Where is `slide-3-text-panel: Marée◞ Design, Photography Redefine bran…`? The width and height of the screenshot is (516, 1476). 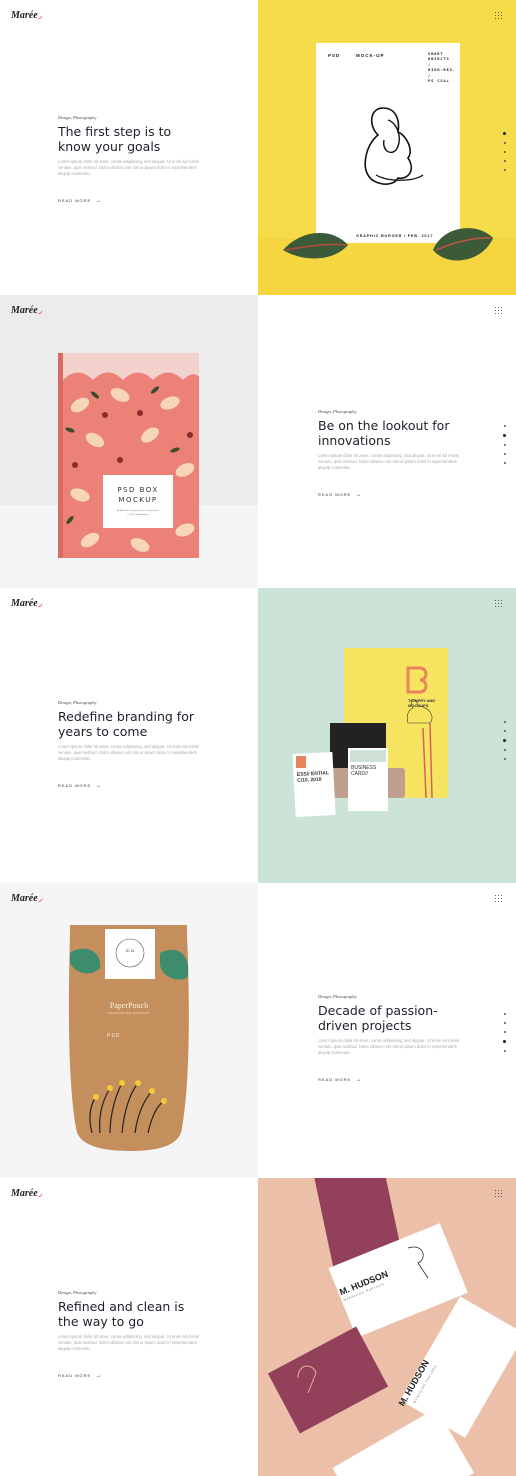
slide-3-text-panel: Marée◞ Design, Photography Redefine bran… is located at coordinates (129, 735).